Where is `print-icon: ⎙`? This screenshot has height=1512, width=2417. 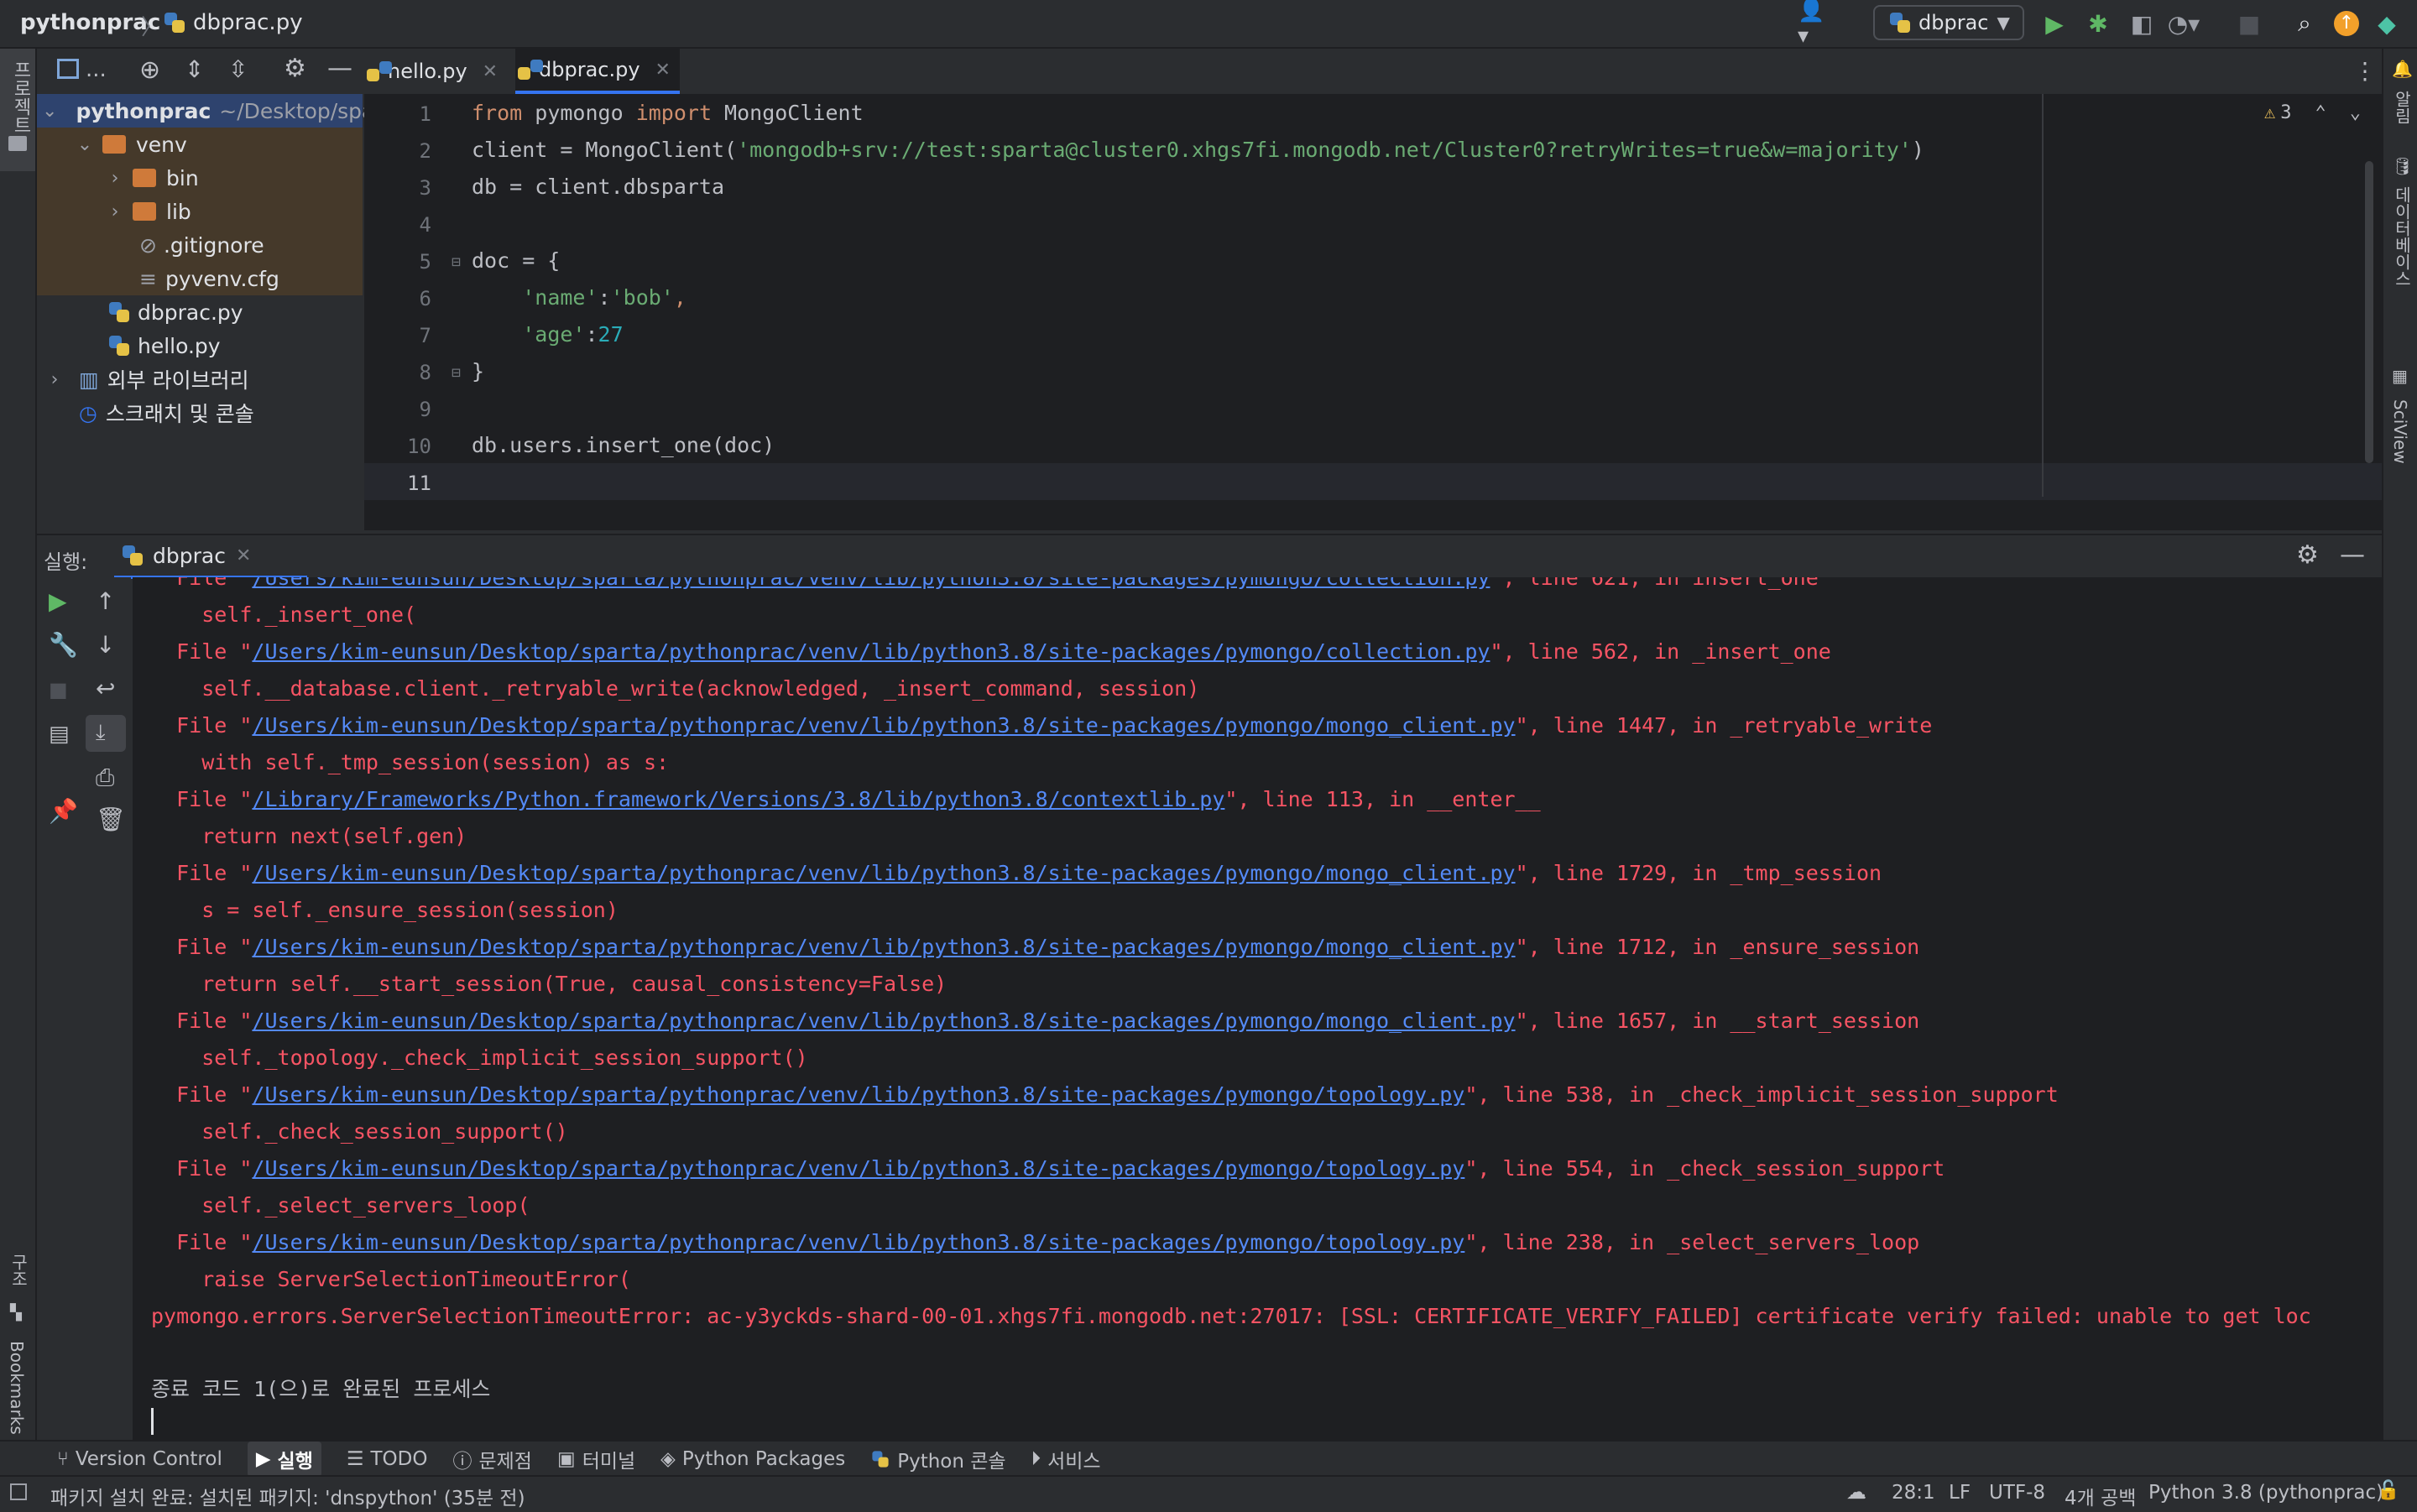 print-icon: ⎙ is located at coordinates (105, 778).